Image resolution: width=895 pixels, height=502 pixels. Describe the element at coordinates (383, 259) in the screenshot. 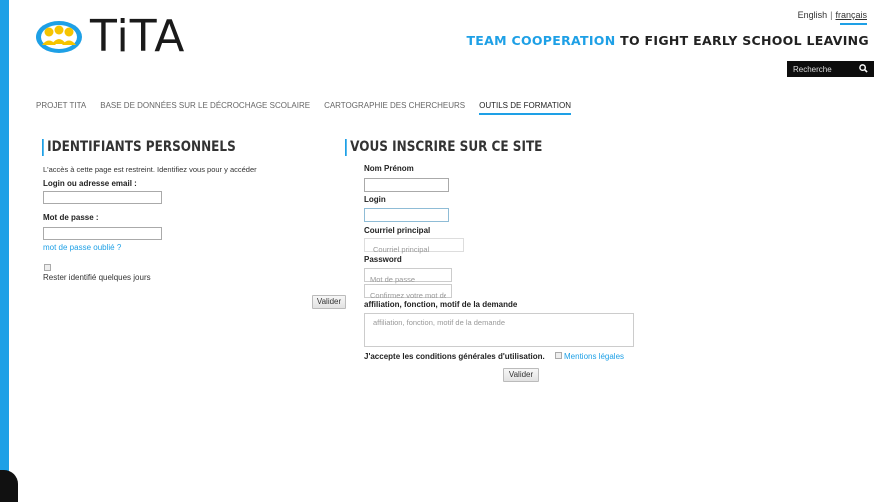

I see `register-password-label: Password` at that location.